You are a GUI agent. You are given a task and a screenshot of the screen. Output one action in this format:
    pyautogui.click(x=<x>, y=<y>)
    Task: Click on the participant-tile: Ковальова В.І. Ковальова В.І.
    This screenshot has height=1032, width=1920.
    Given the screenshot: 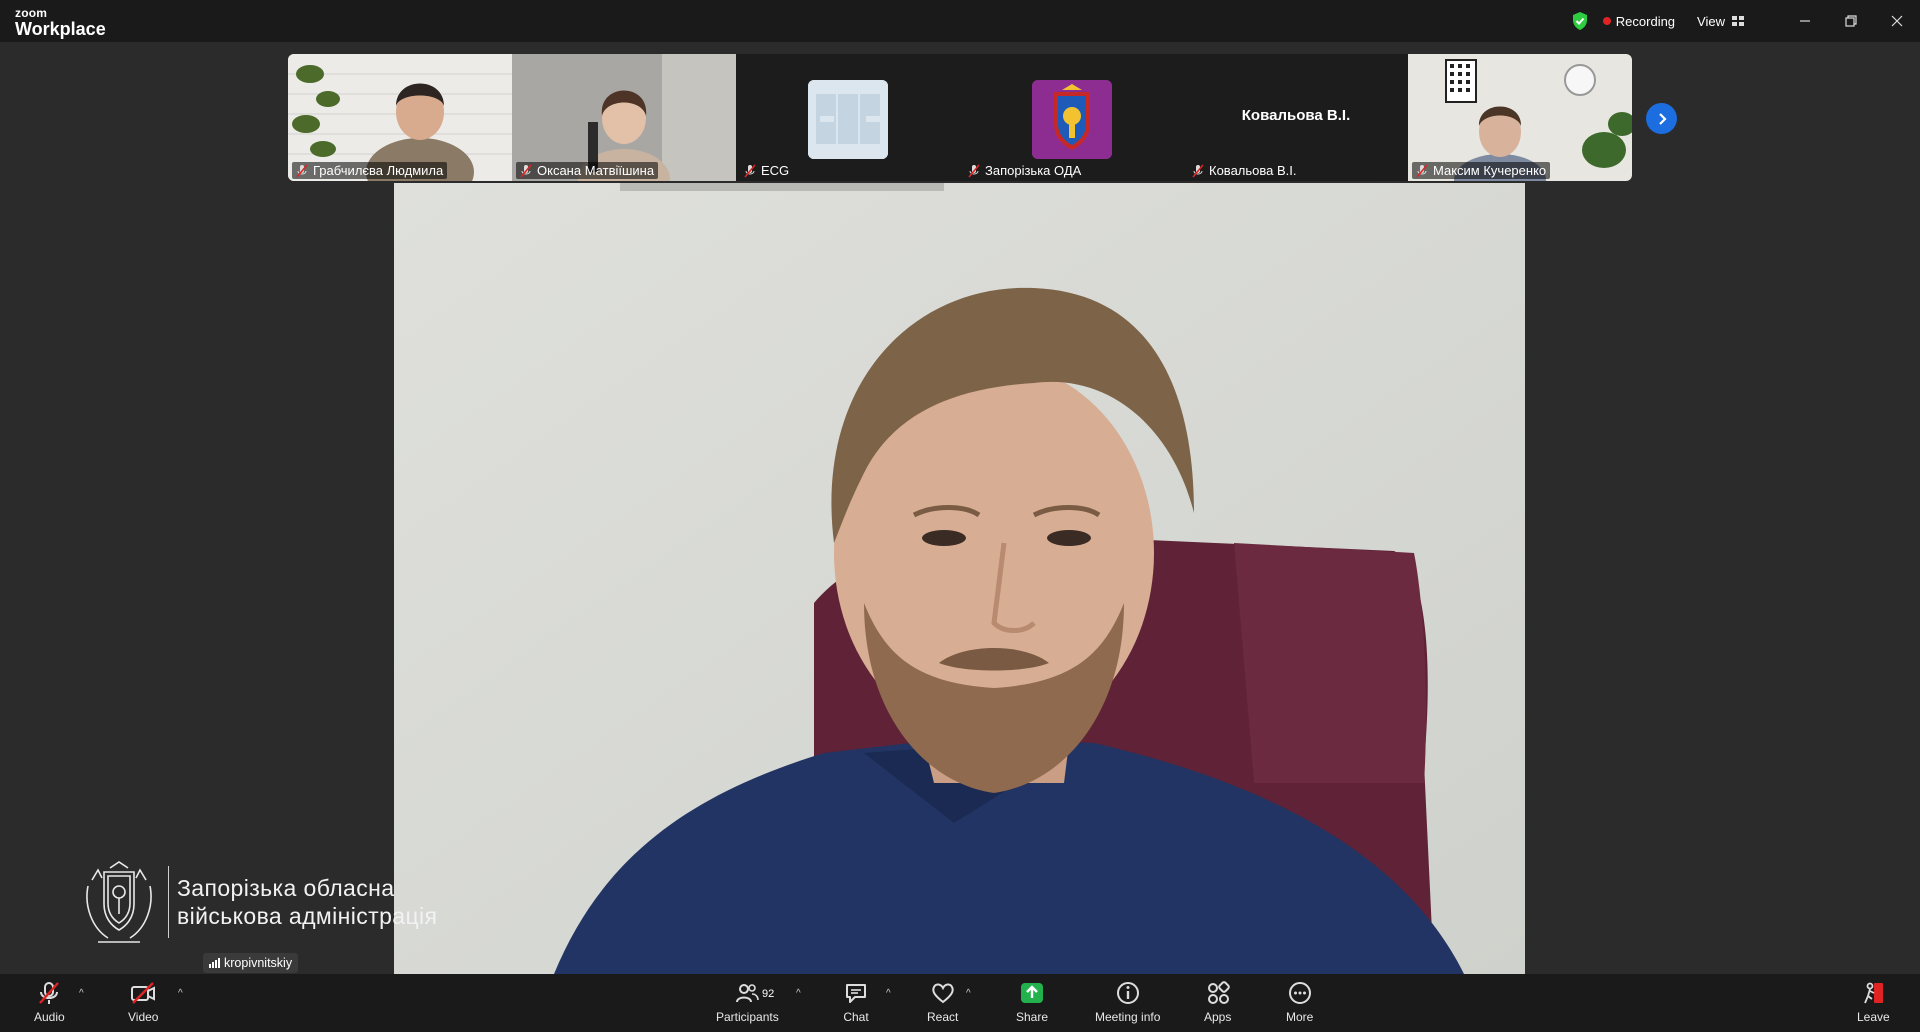 What is the action you would take?
    pyautogui.click(x=1296, y=117)
    